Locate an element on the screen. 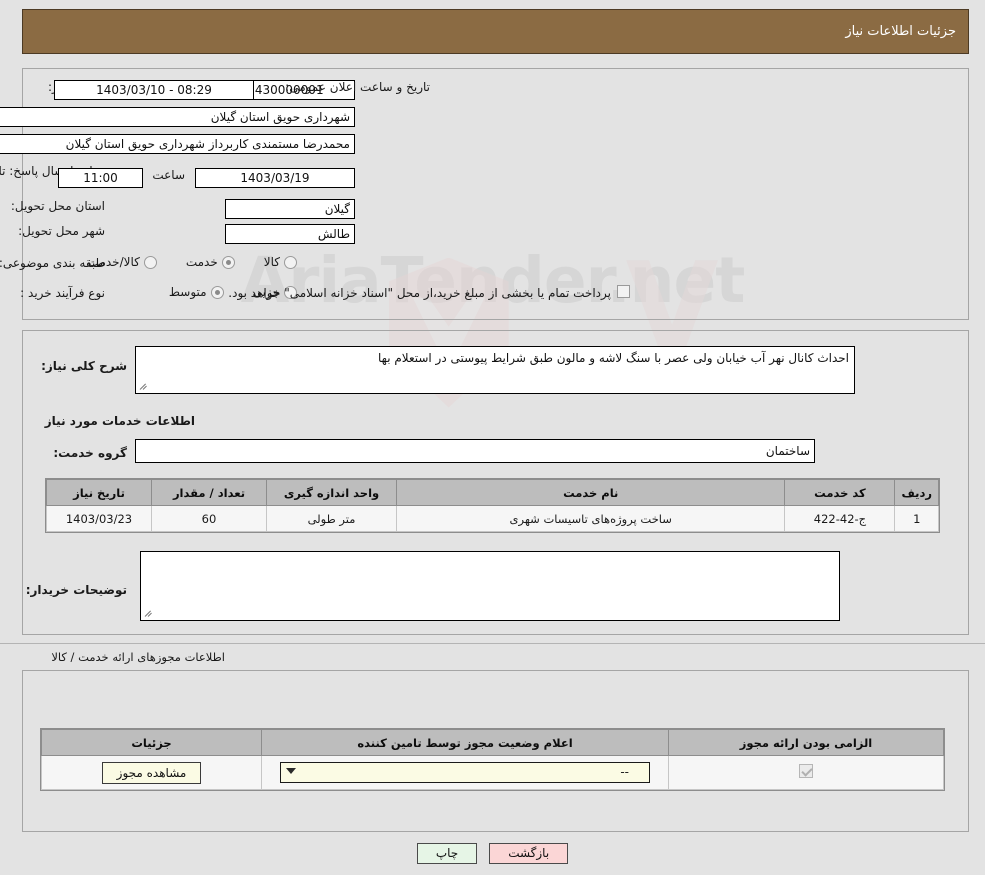 This screenshot has height=875, width=985. category-option-kala: کالا is located at coordinates (280, 262).